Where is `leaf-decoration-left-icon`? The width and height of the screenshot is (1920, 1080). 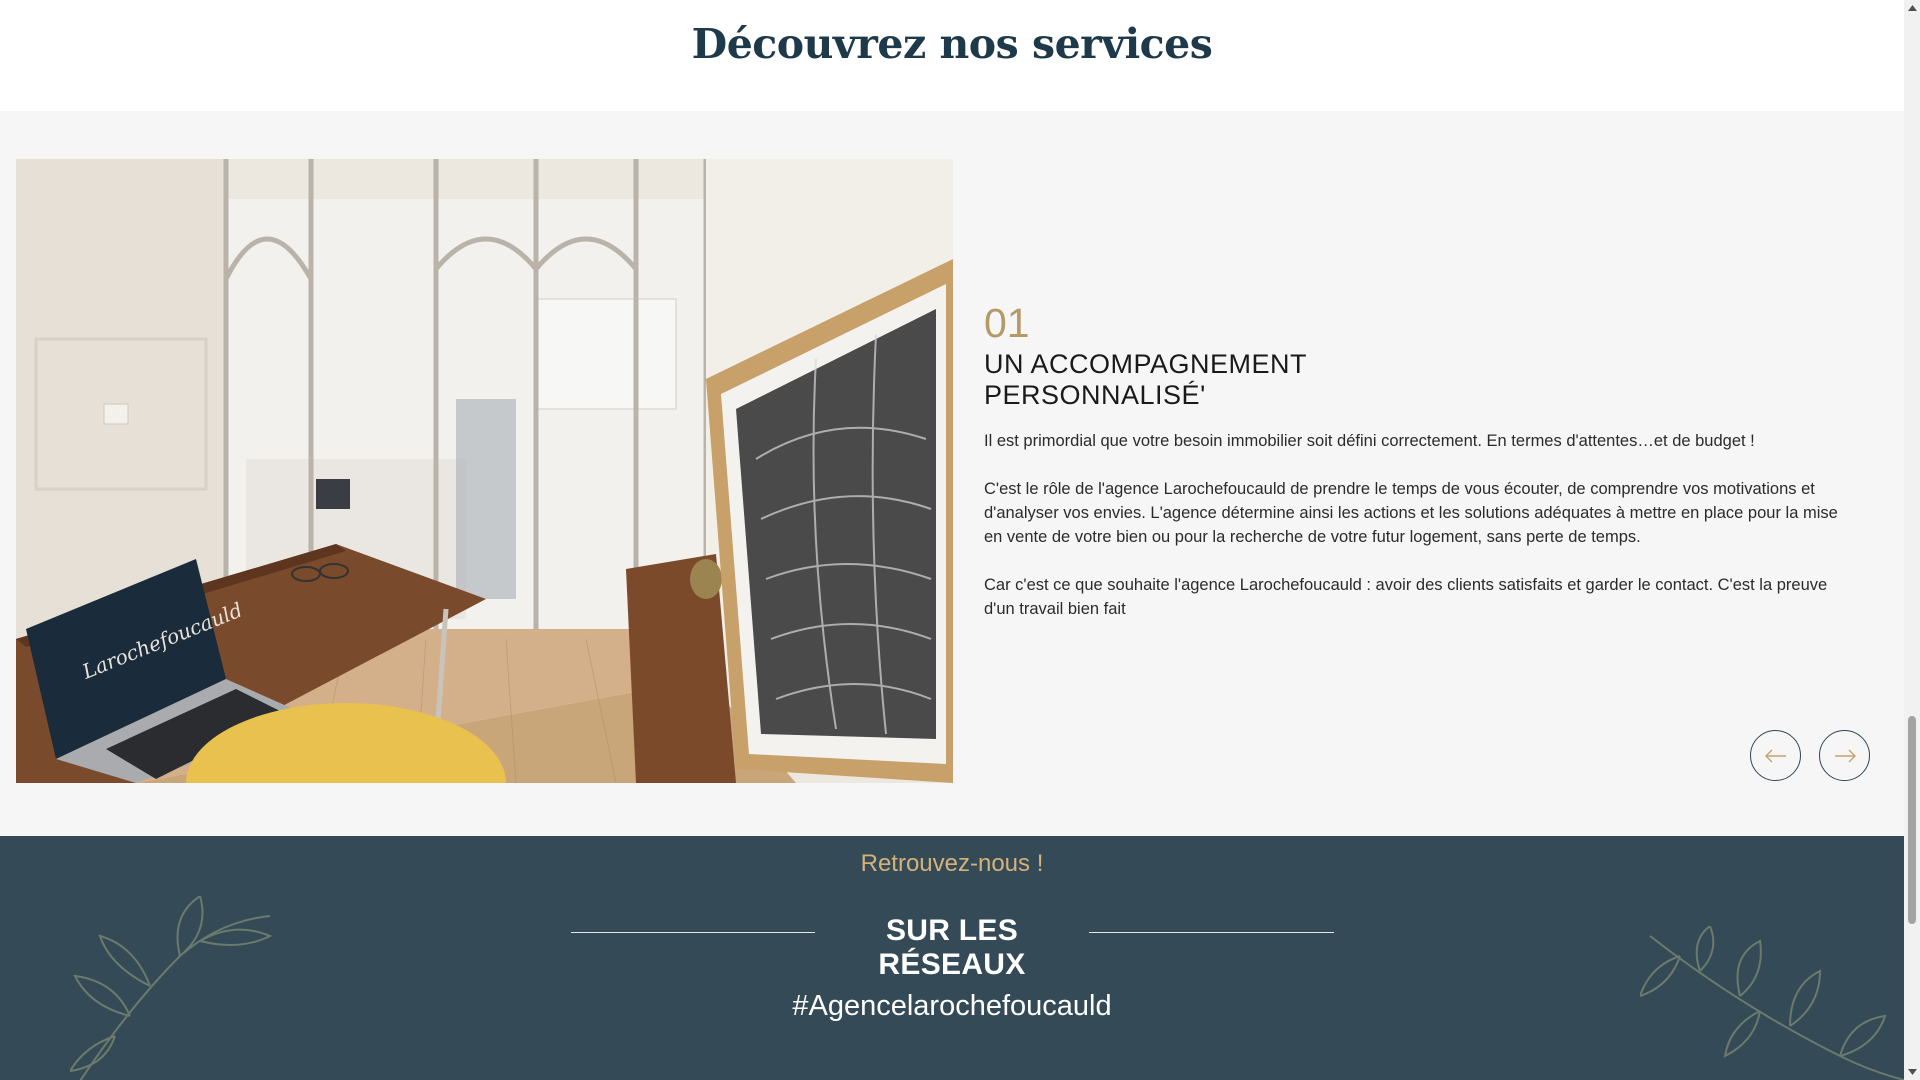 leaf-decoration-left-icon is located at coordinates (171, 988).